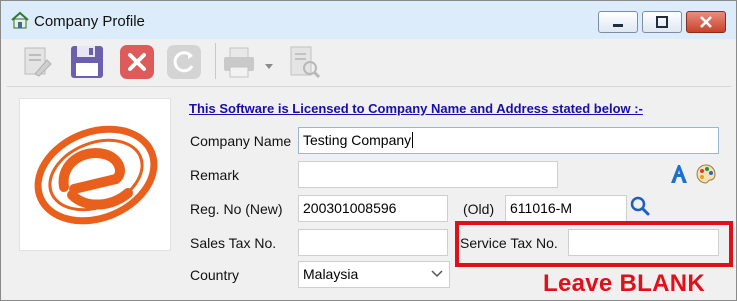  What do you see at coordinates (215, 61) in the screenshot?
I see `toolbar-separator` at bounding box center [215, 61].